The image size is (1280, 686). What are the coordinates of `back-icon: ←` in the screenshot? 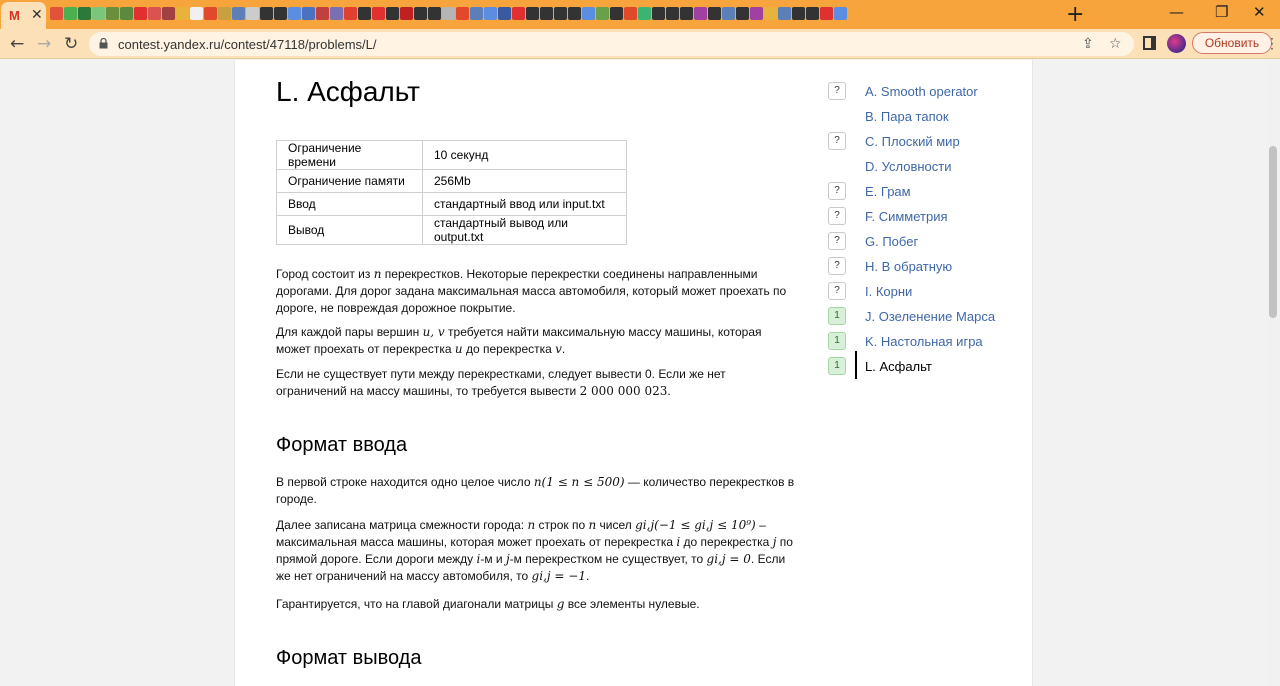 It's located at (17, 44).